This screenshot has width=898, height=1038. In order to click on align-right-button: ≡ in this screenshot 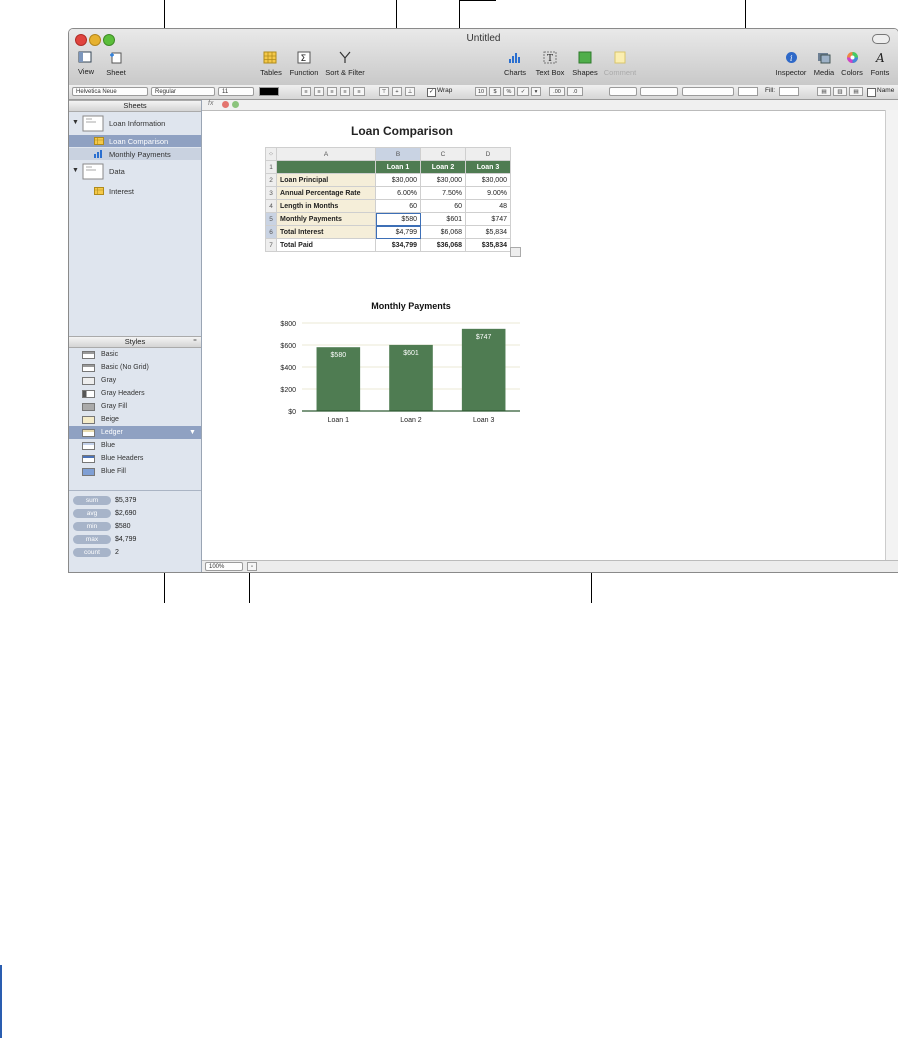, I will do `click(332, 91)`.